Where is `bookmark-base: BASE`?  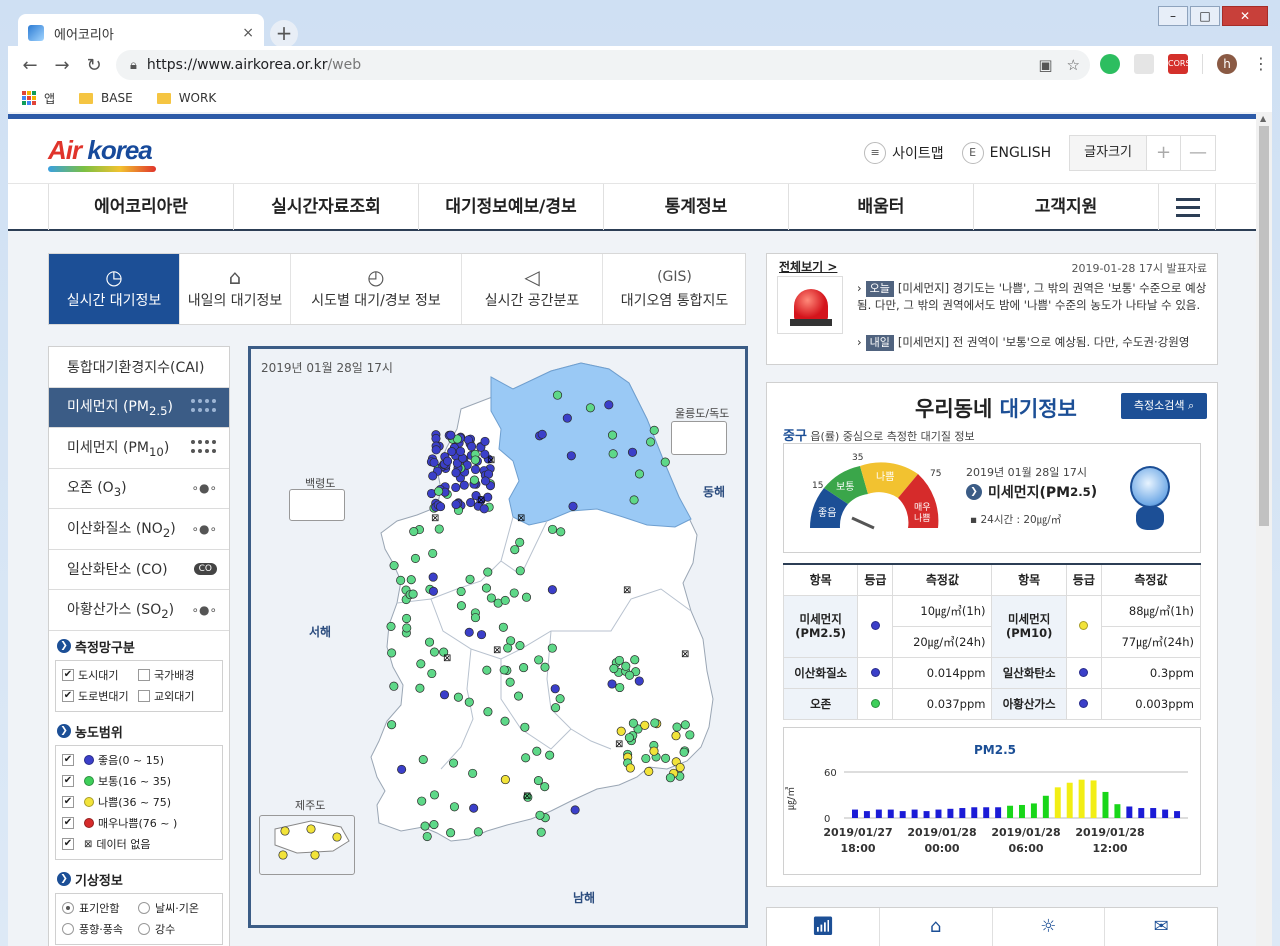
bookmark-base: BASE is located at coordinates (106, 98).